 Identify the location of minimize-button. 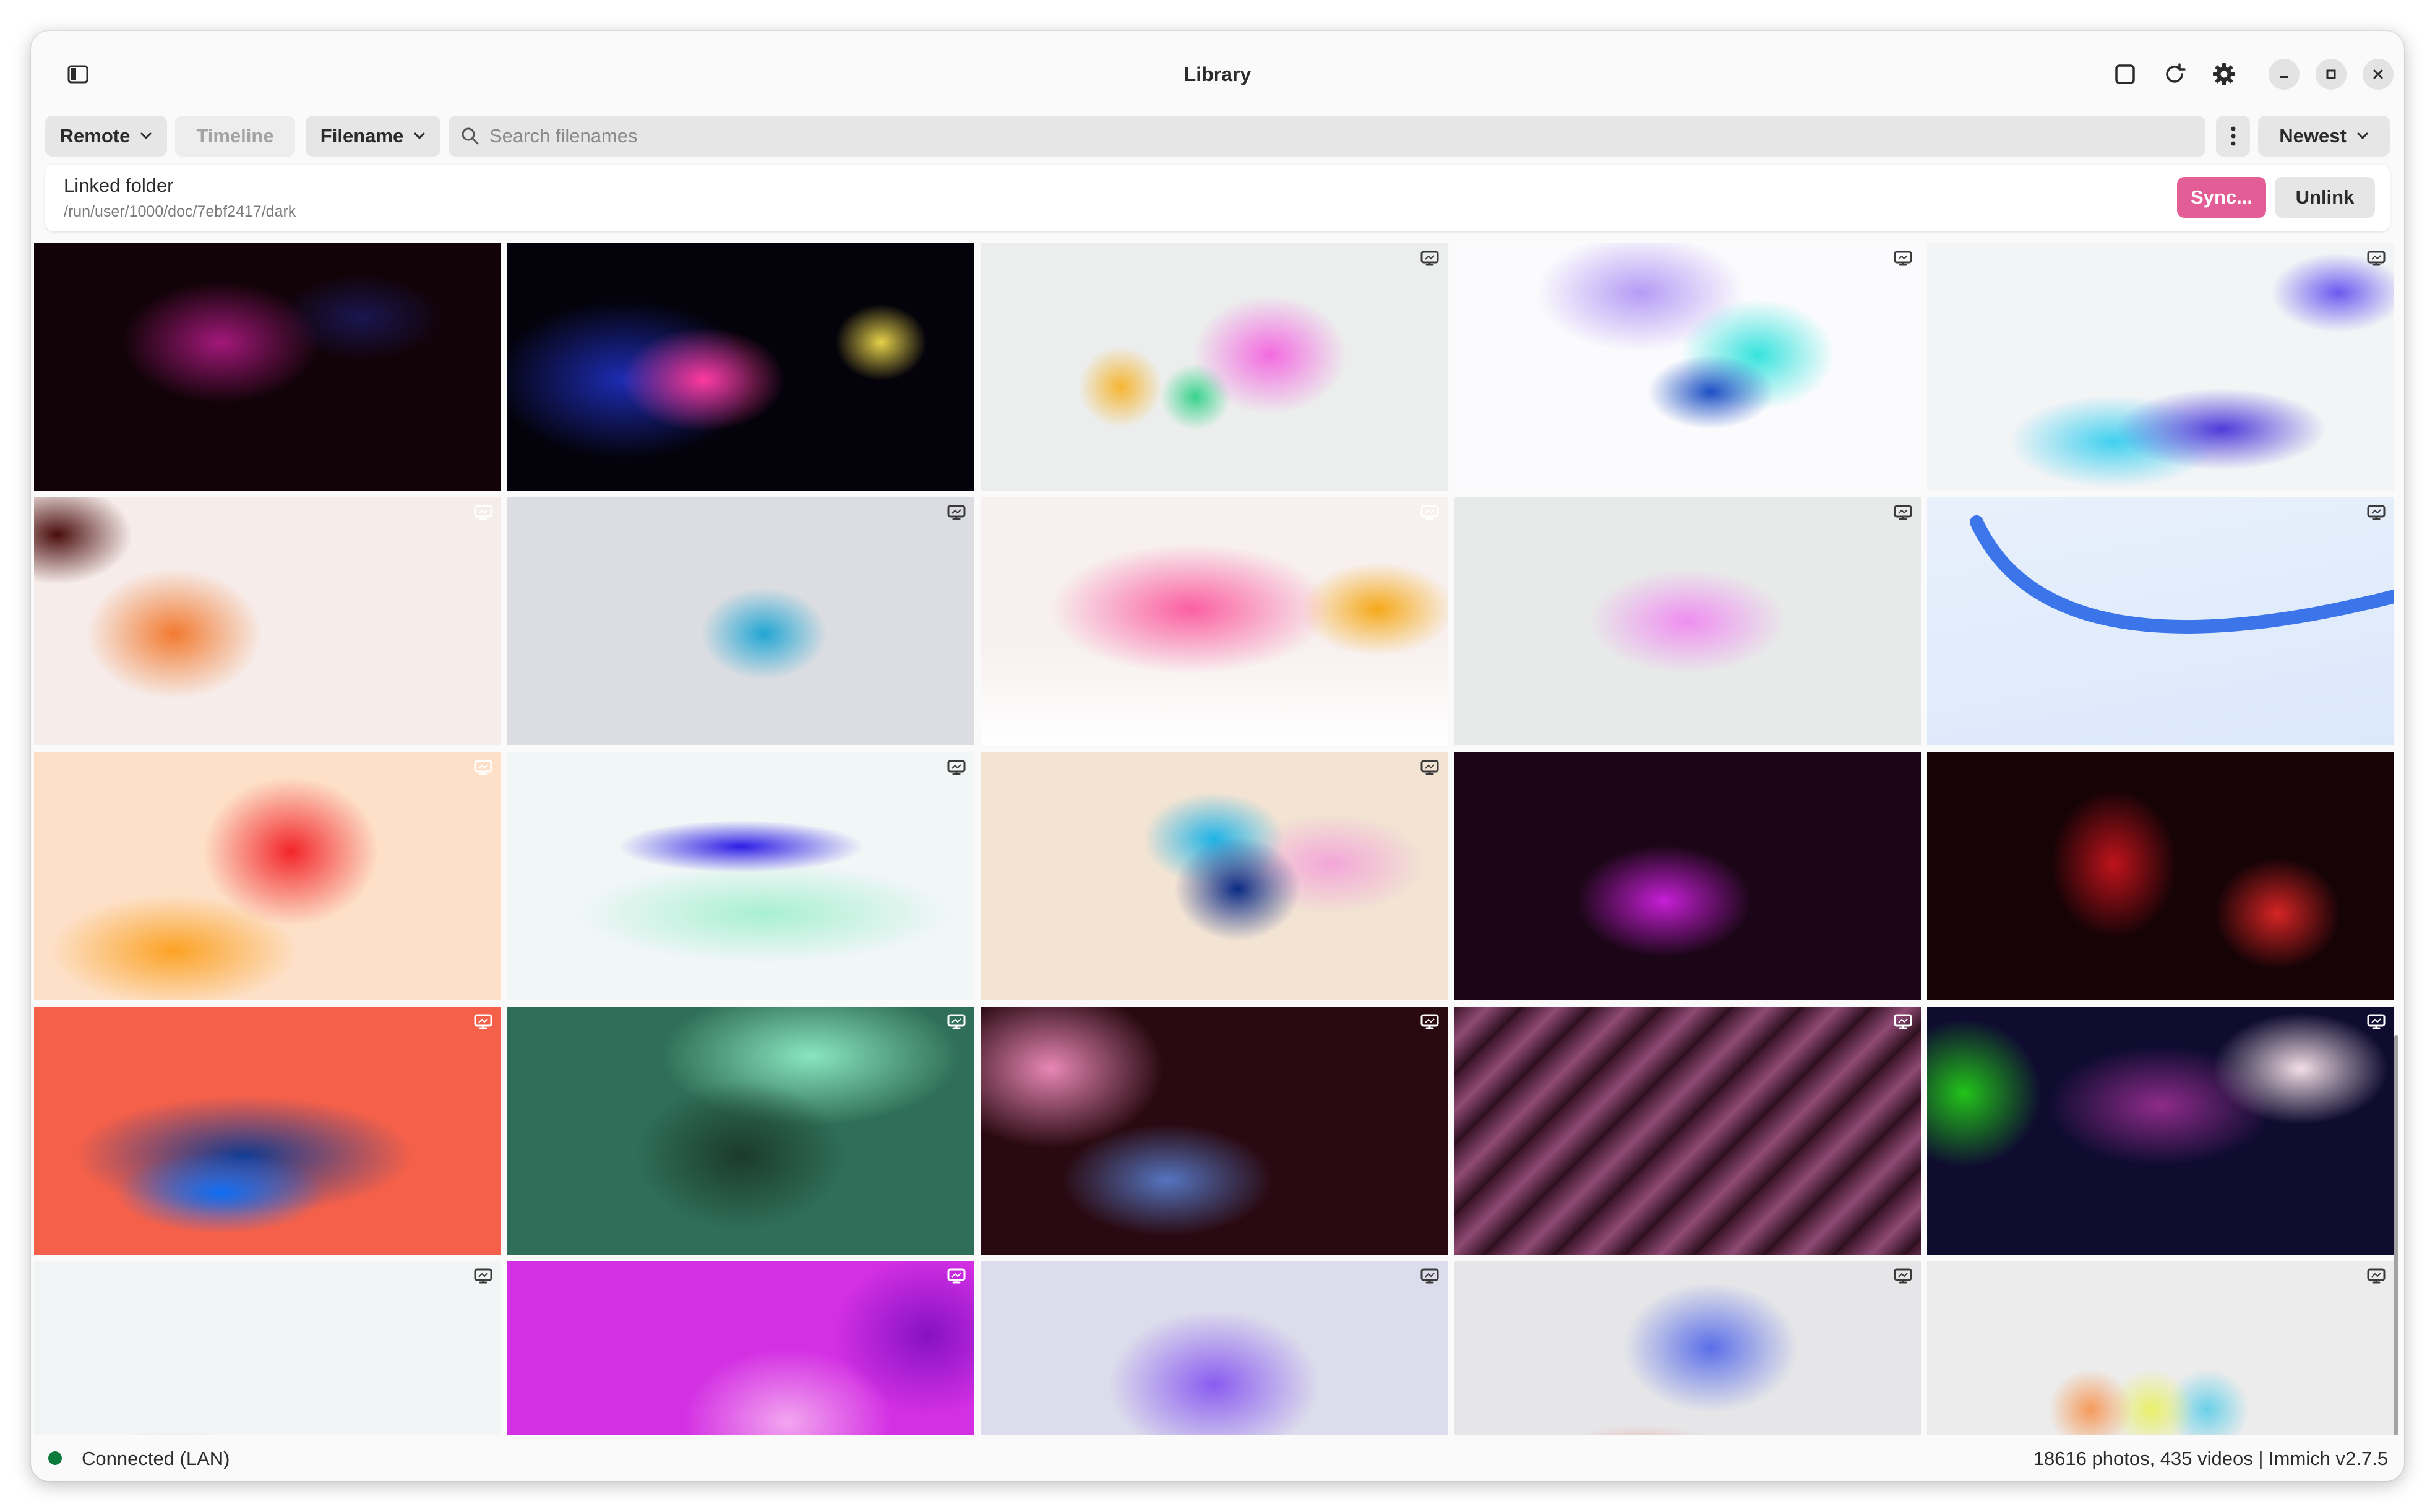
(2284, 74).